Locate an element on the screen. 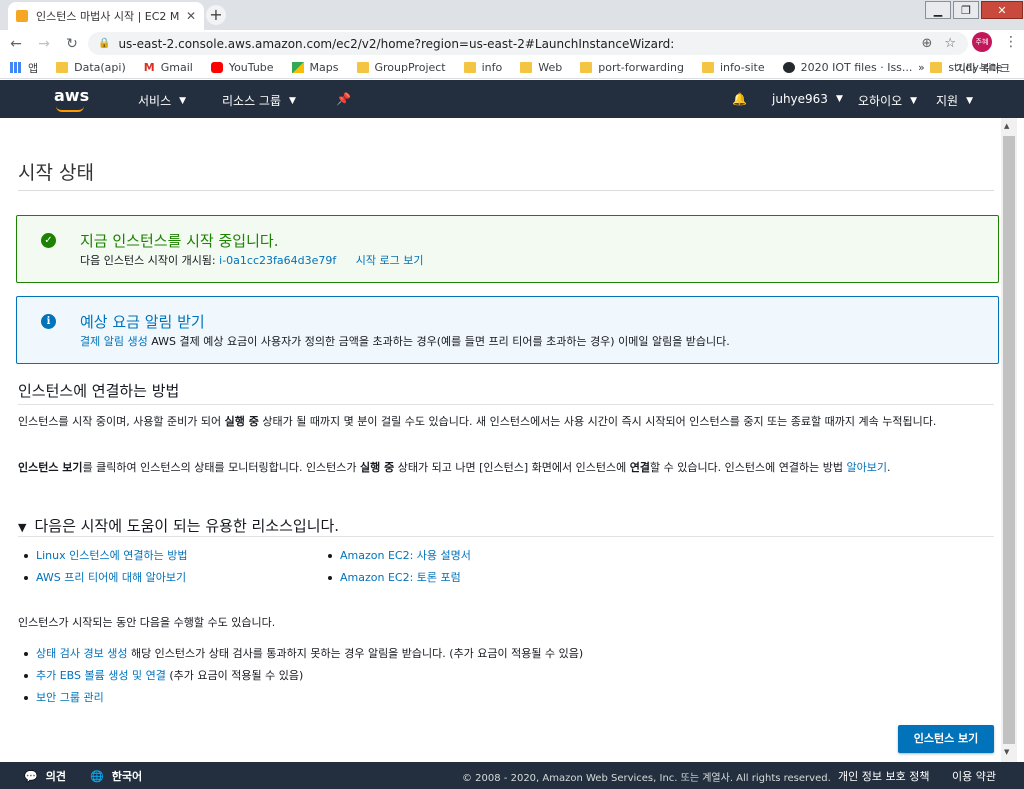  close-window-icon: ✕ is located at coordinates (1002, 10).